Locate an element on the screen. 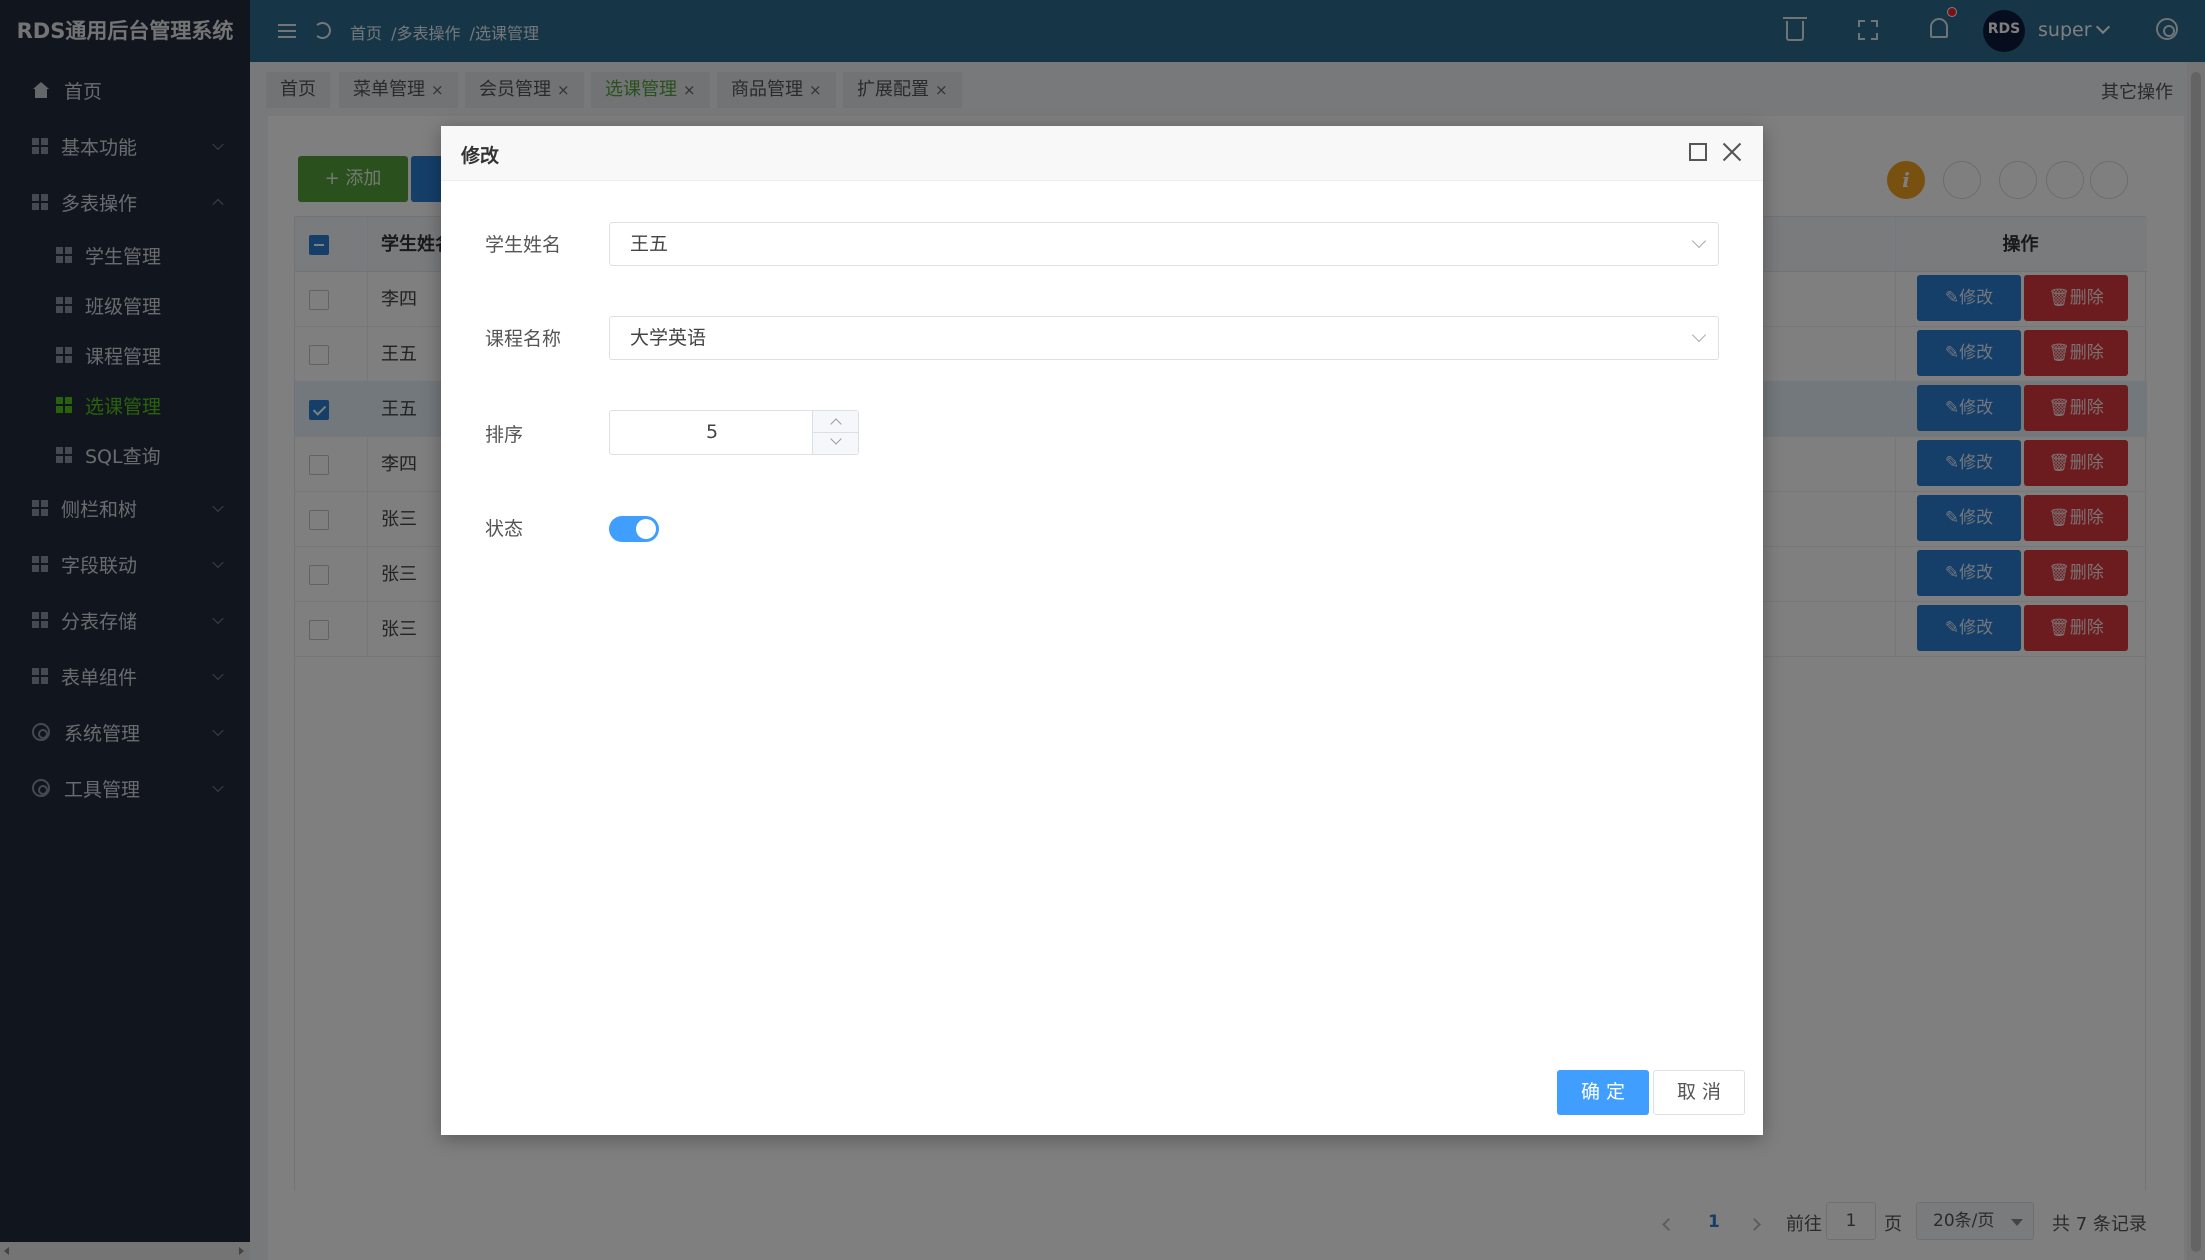 Image resolution: width=2205 pixels, height=1260 pixels. course-name-value: 大学英语 is located at coordinates (668, 338).